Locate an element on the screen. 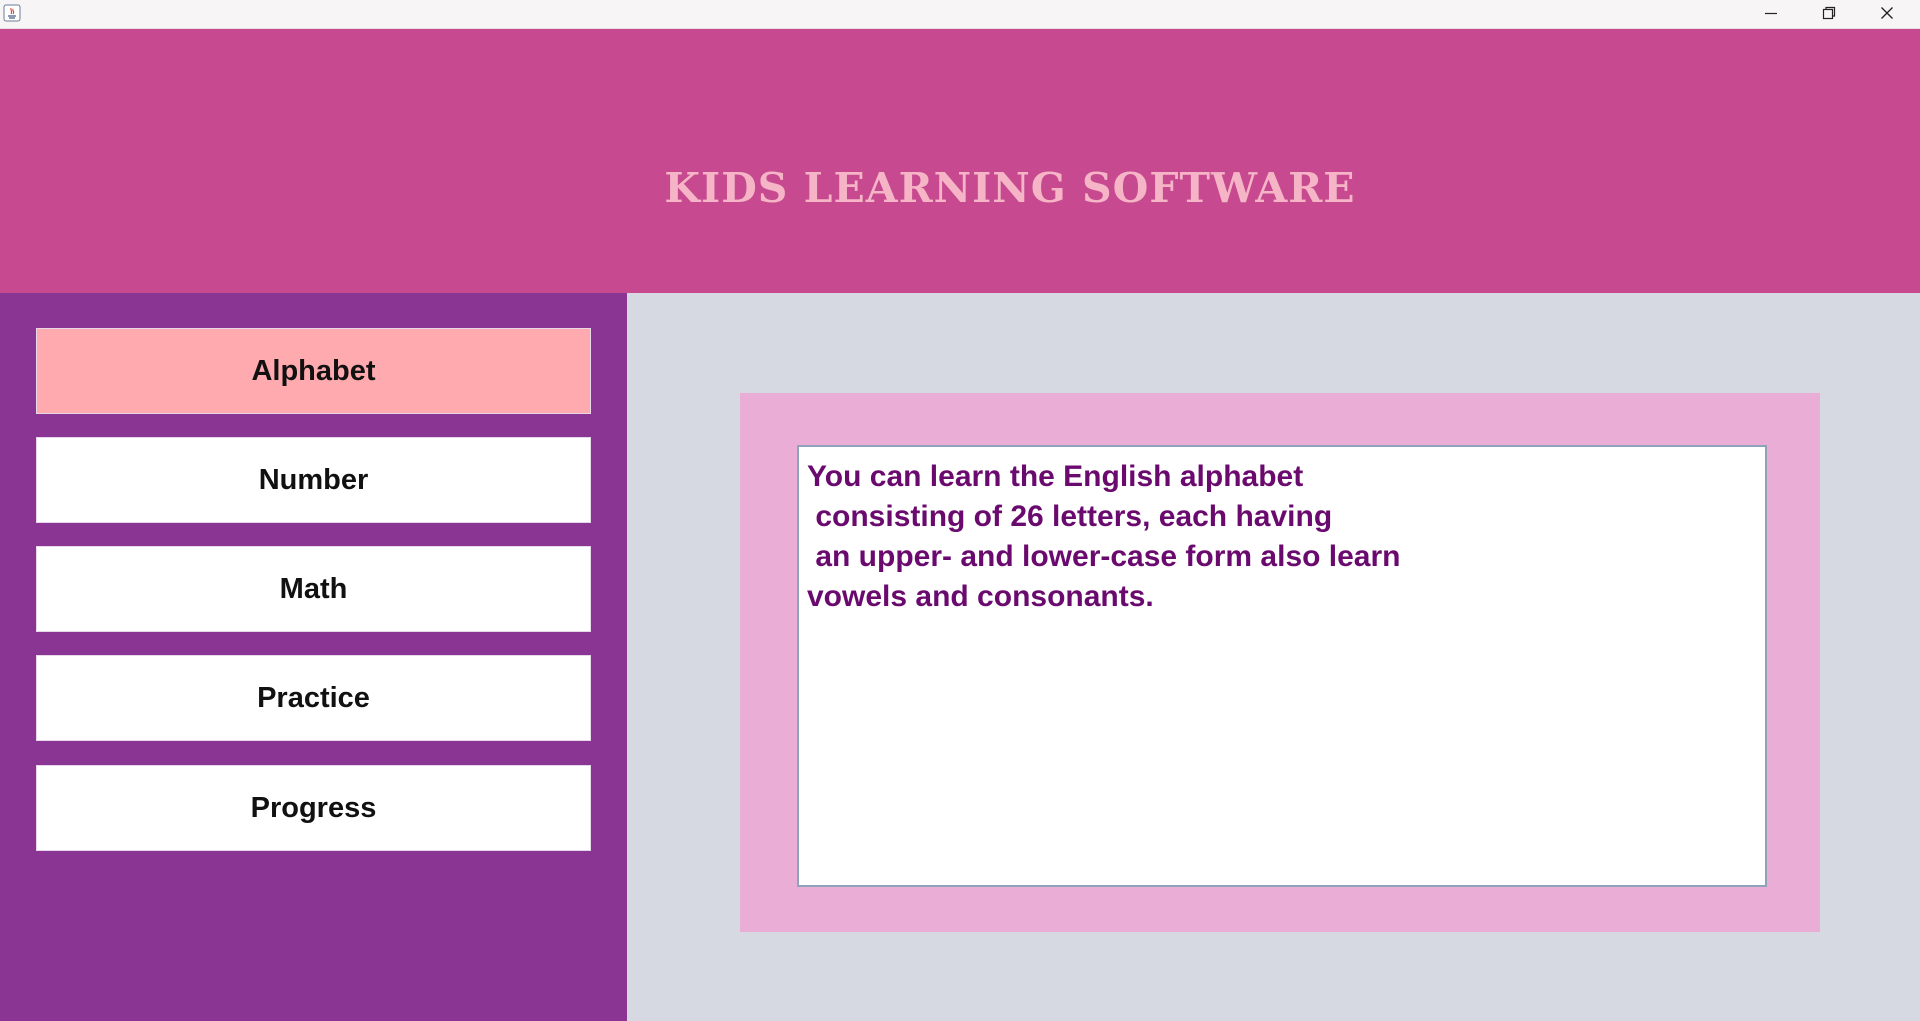 The image size is (1920, 1021). window-title-bar is located at coordinates (960, 14).